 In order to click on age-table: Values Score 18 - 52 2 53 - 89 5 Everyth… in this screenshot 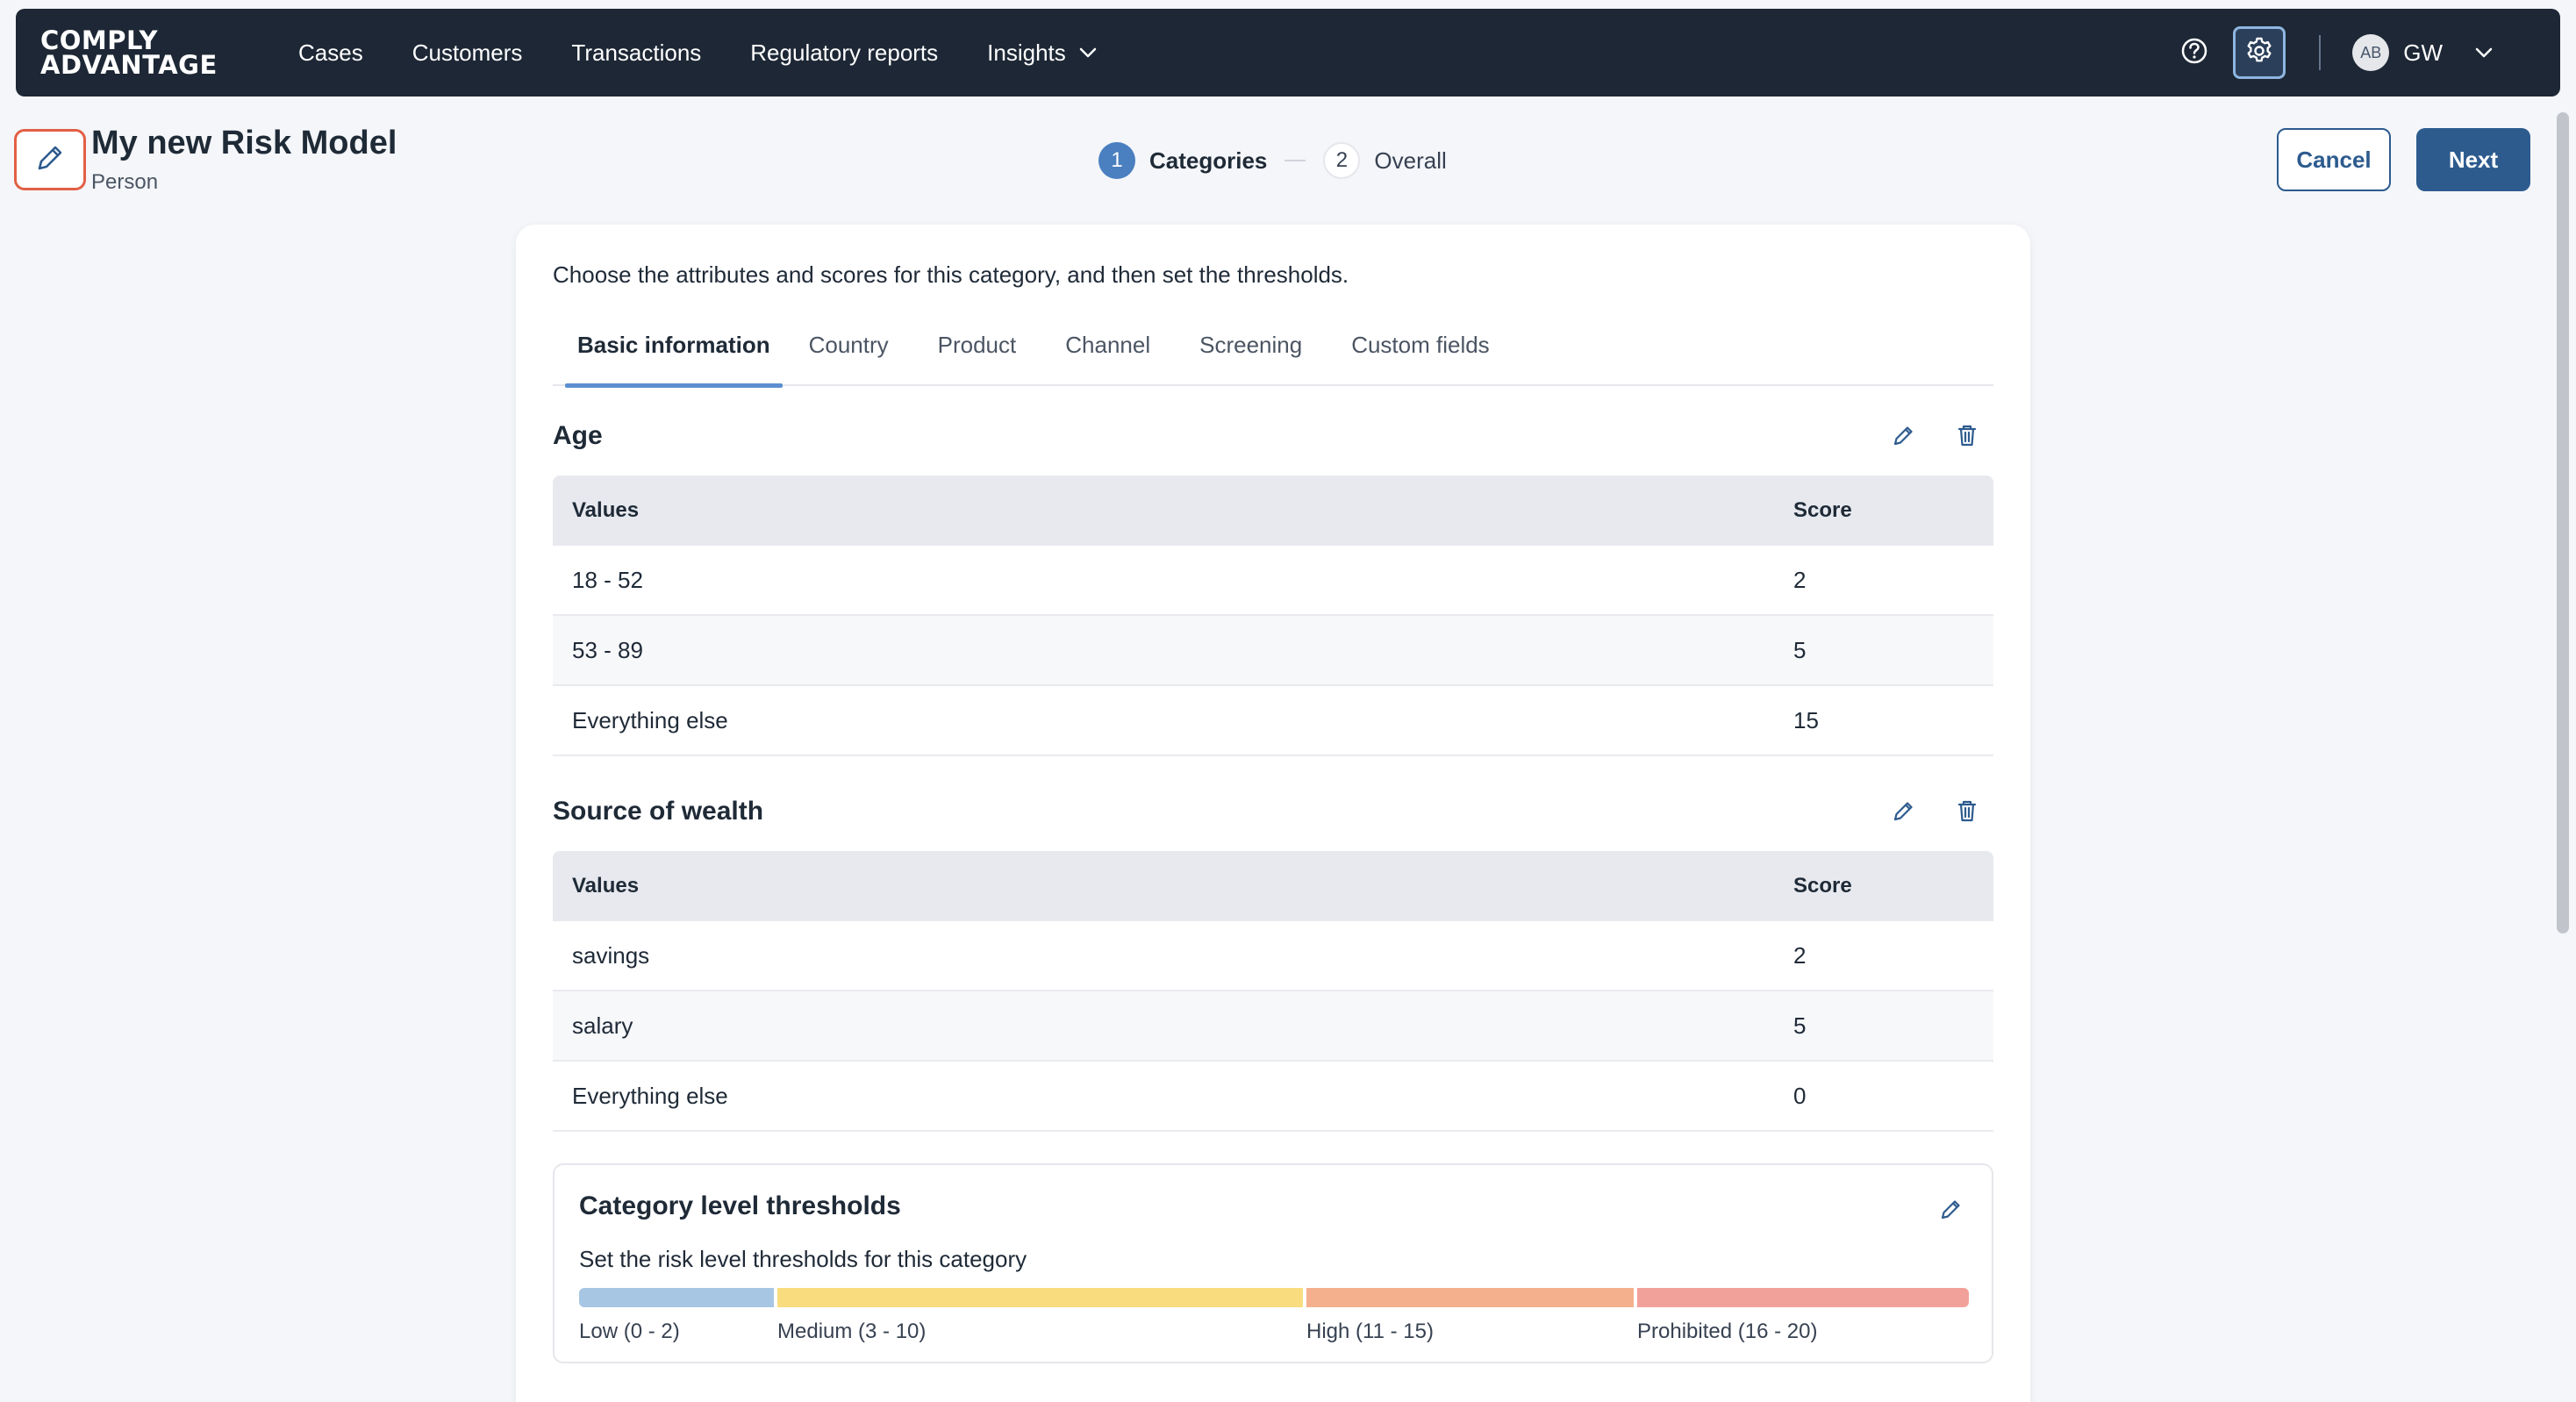, I will do `click(1273, 616)`.